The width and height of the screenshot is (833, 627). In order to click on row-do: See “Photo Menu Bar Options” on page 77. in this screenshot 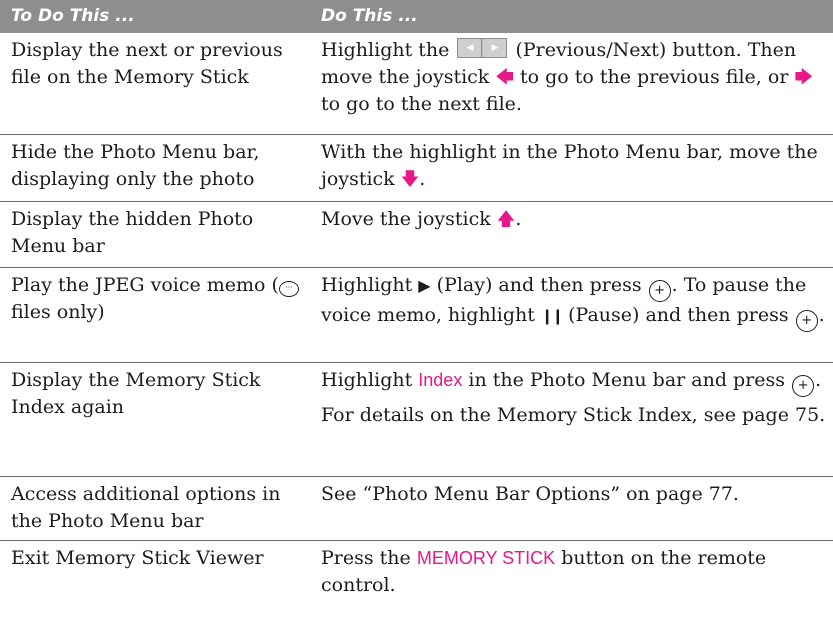, I will do `click(530, 494)`.